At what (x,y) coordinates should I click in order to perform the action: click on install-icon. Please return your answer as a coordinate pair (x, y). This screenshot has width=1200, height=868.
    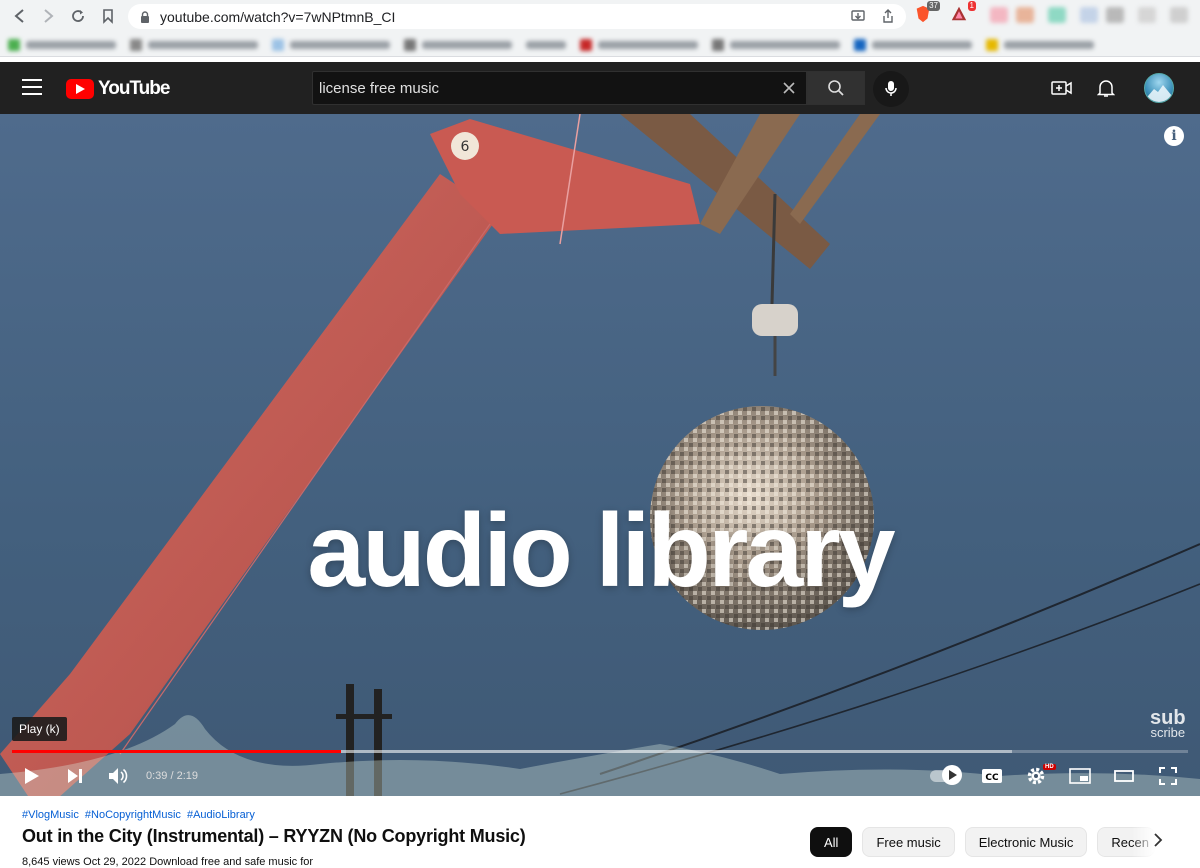
    Looking at the image, I should click on (858, 18).